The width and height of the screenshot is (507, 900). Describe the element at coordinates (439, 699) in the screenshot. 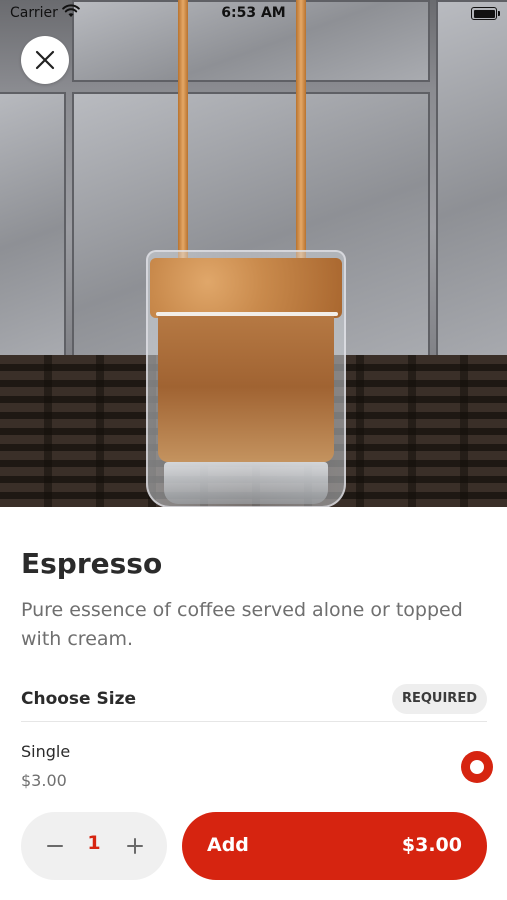

I see `required-badge: REQUIRED` at that location.